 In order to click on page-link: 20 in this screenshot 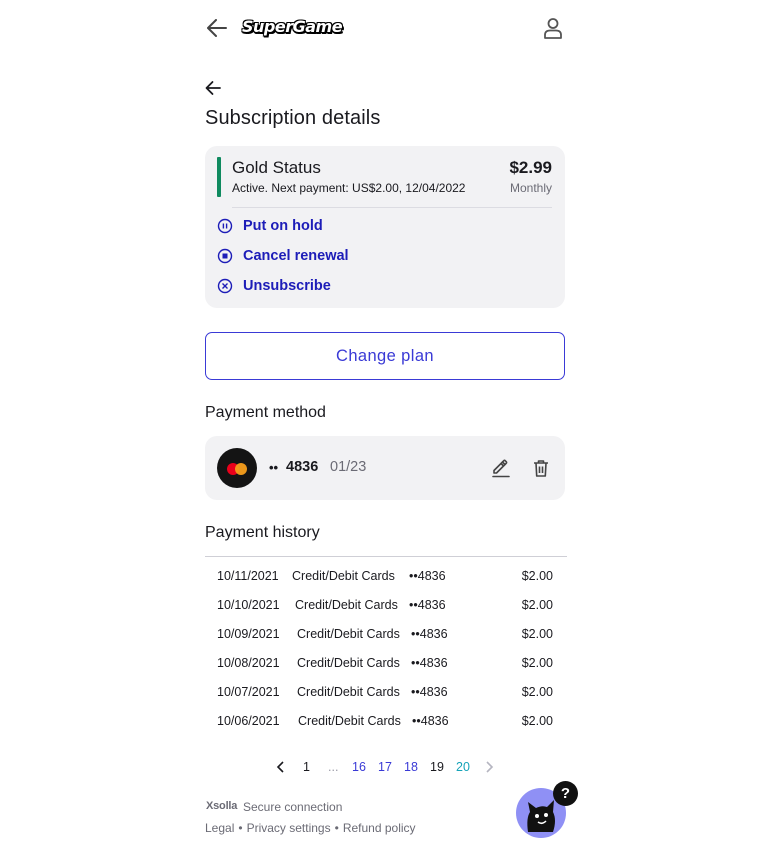, I will do `click(463, 767)`.